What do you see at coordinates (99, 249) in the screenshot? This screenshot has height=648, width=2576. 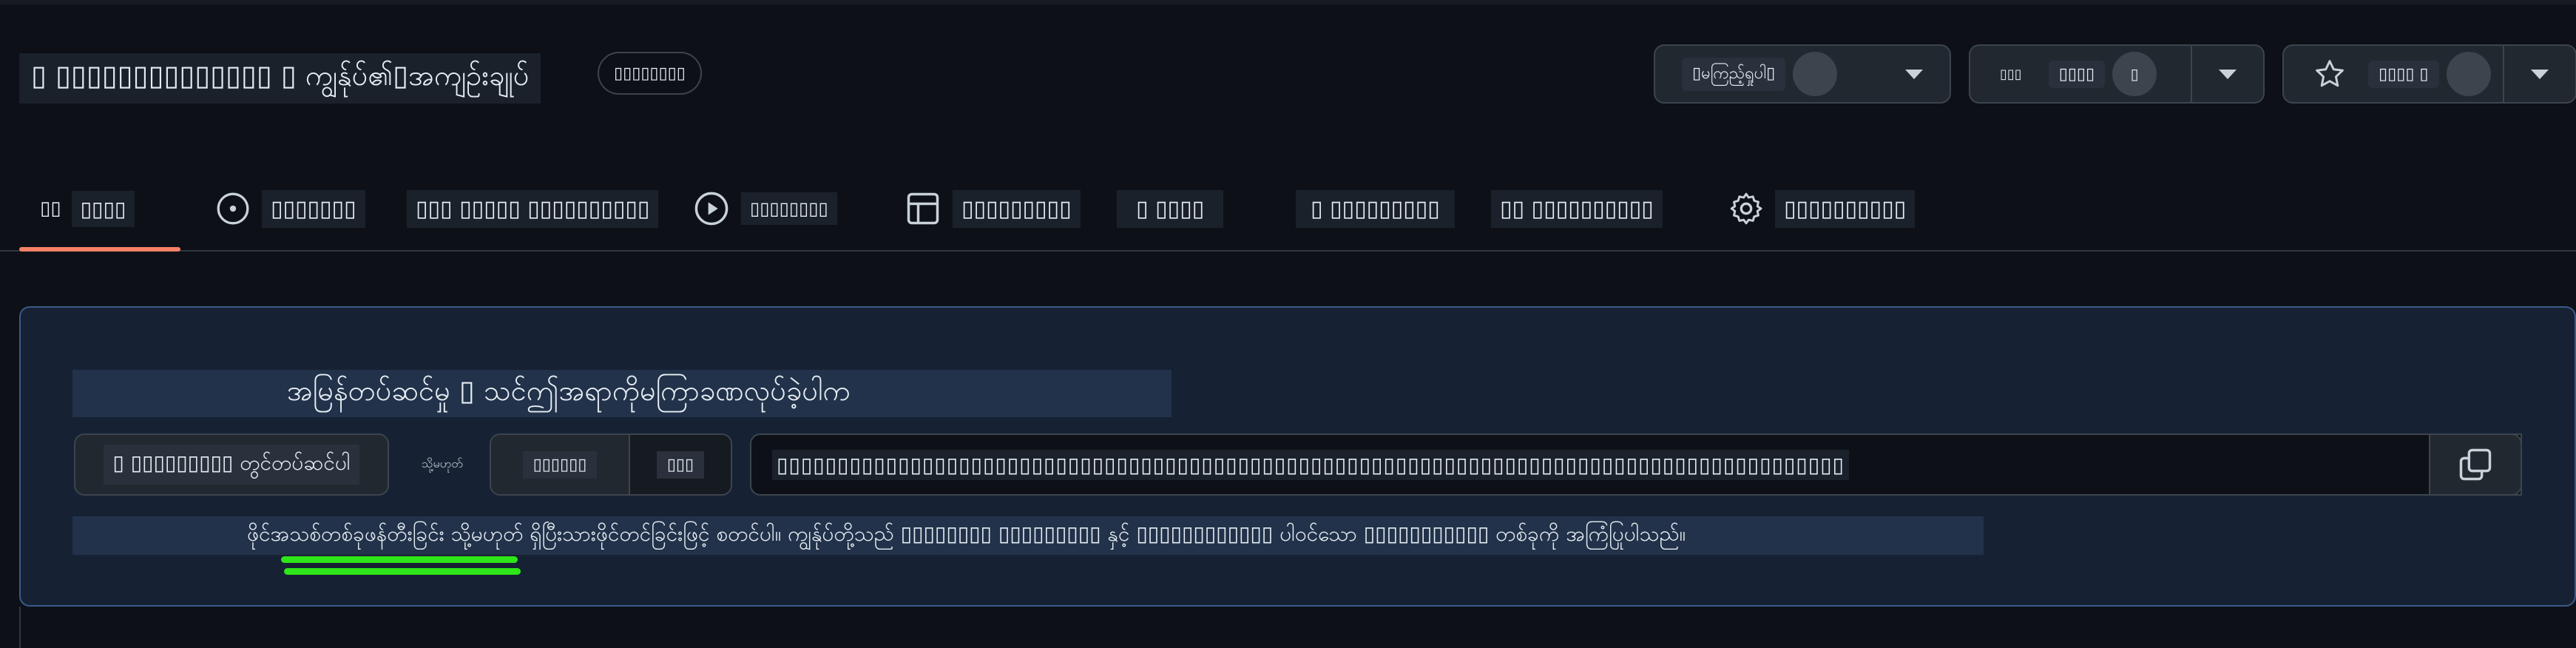 I see `active-tab-indicator` at bounding box center [99, 249].